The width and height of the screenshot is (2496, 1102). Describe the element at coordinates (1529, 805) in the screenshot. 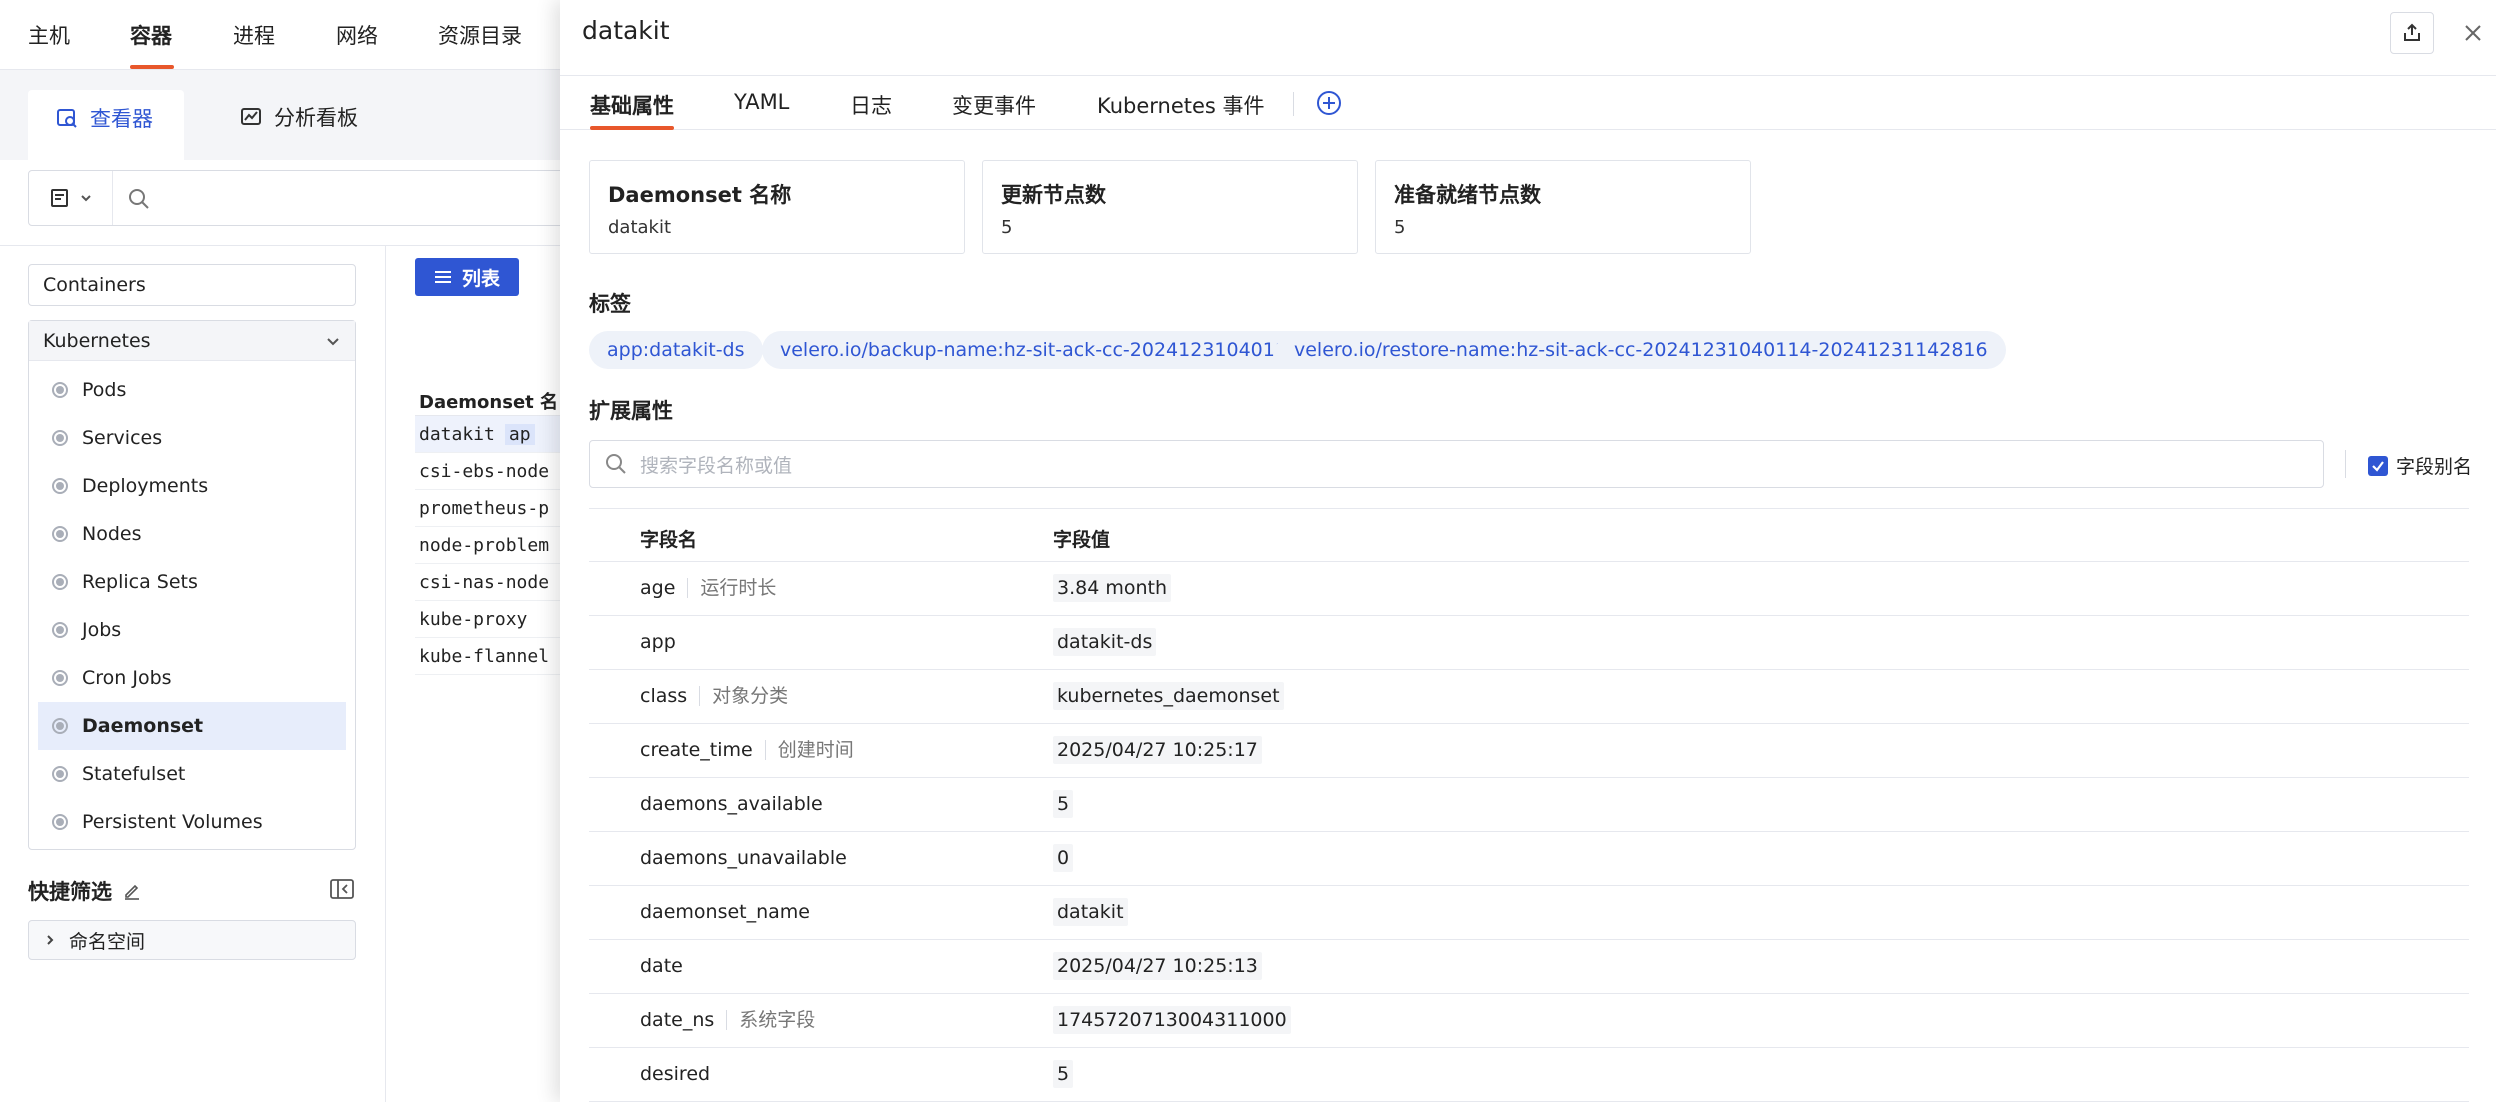

I see `table-row: daemons_available 5` at that location.